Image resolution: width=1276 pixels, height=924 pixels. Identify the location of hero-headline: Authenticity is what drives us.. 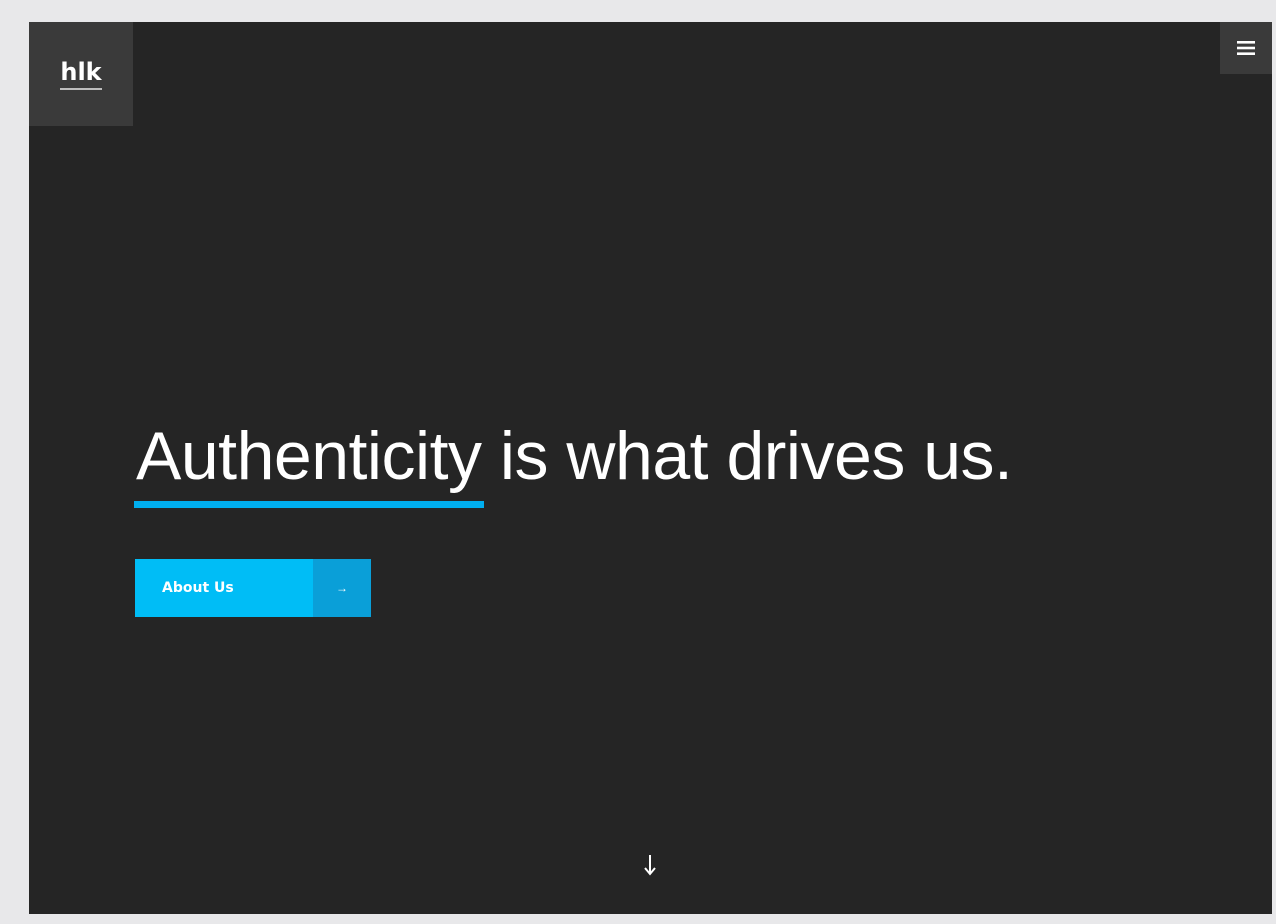
(573, 462).